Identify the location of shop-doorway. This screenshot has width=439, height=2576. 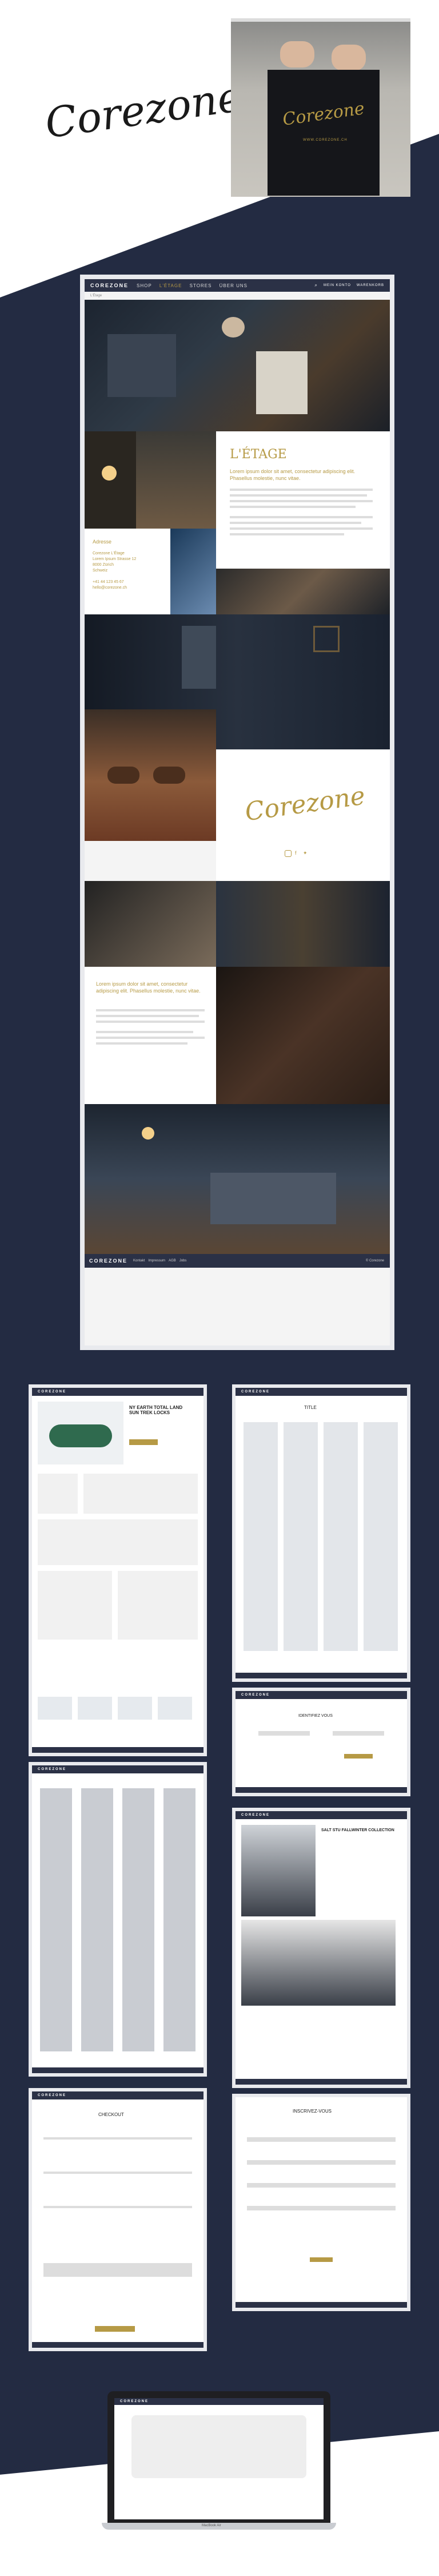
(199, 657).